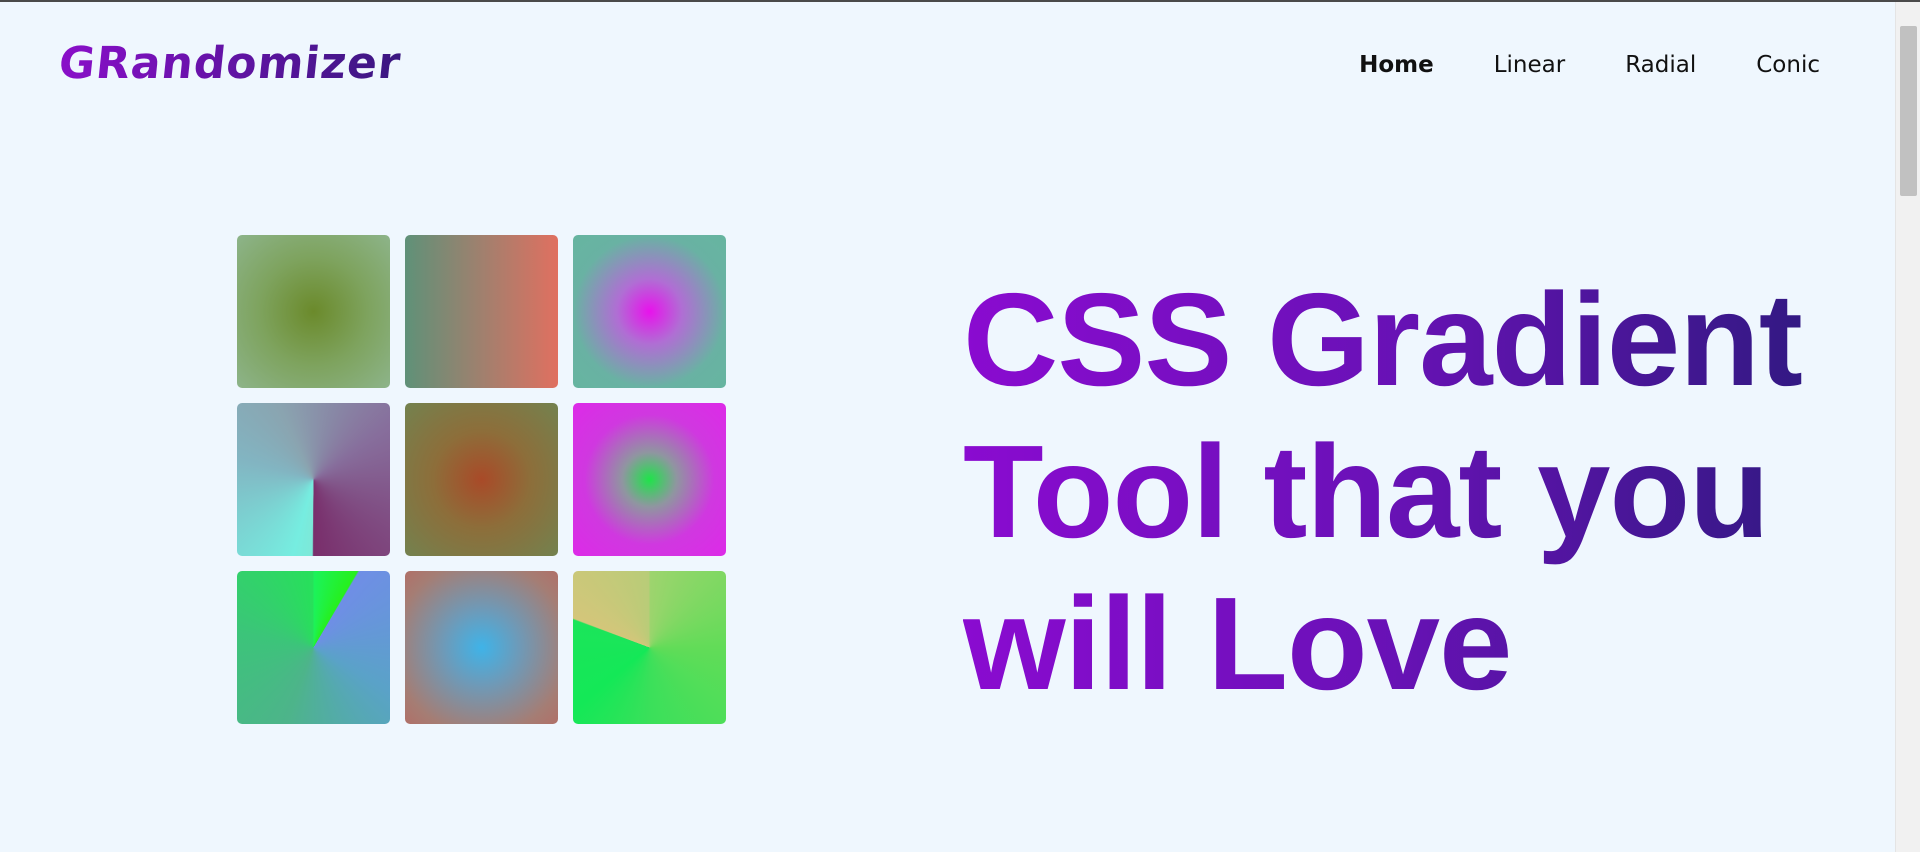 This screenshot has height=852, width=1920. I want to click on nav-item-conic: Conic, so click(1788, 65).